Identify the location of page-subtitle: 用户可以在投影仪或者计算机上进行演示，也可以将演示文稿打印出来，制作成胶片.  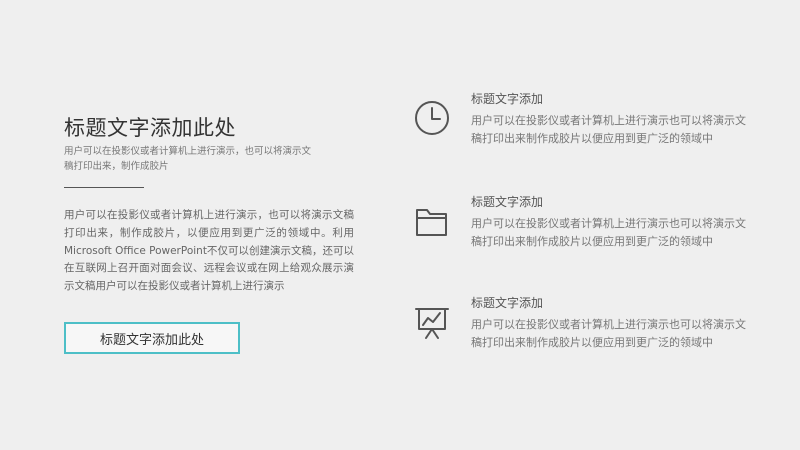
(188, 159).